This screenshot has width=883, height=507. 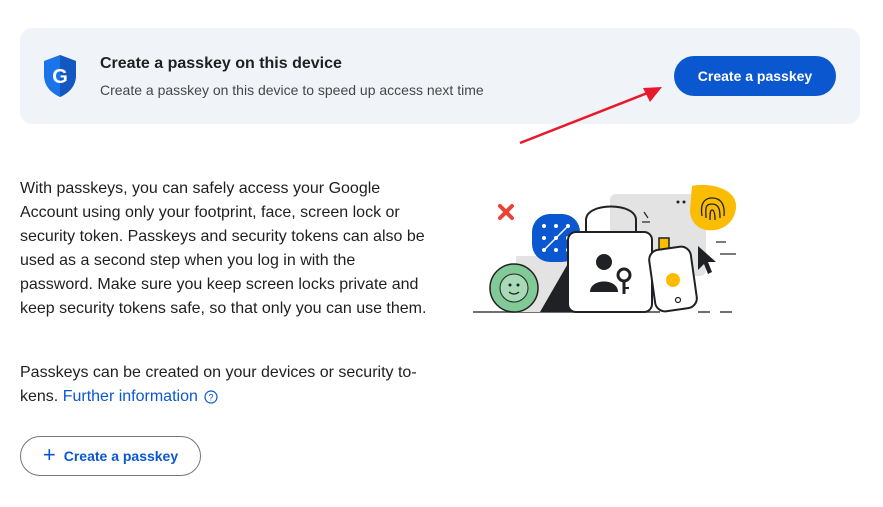 What do you see at coordinates (590, 116) in the screenshot?
I see `red-annotation-arrow` at bounding box center [590, 116].